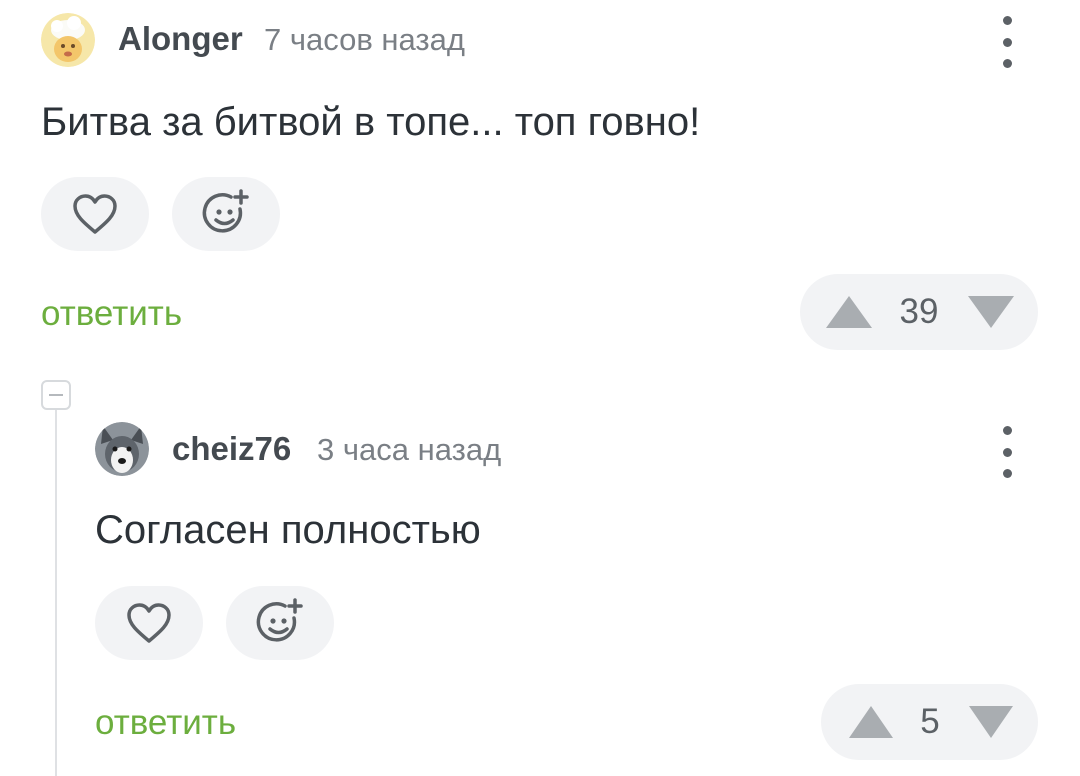 The image size is (1080, 776). Describe the element at coordinates (364, 39) in the screenshot. I see `comment-timestamp: 7 часов назад` at that location.